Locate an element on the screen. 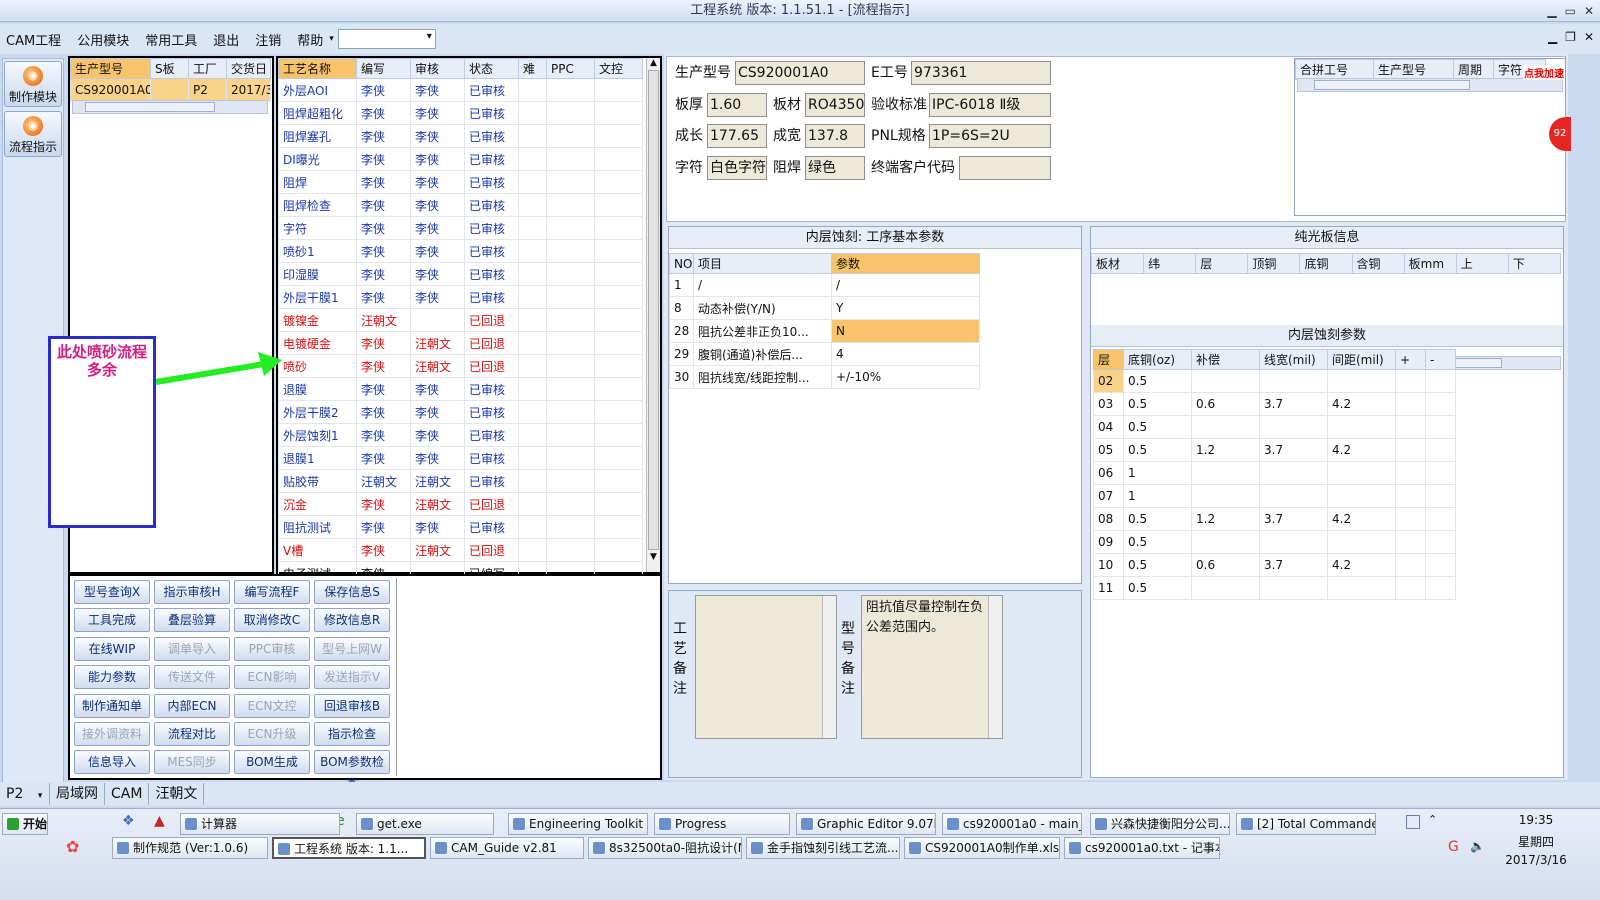 The width and height of the screenshot is (1600, 900). menu-dropdown-icon: ▾ is located at coordinates (331, 39).